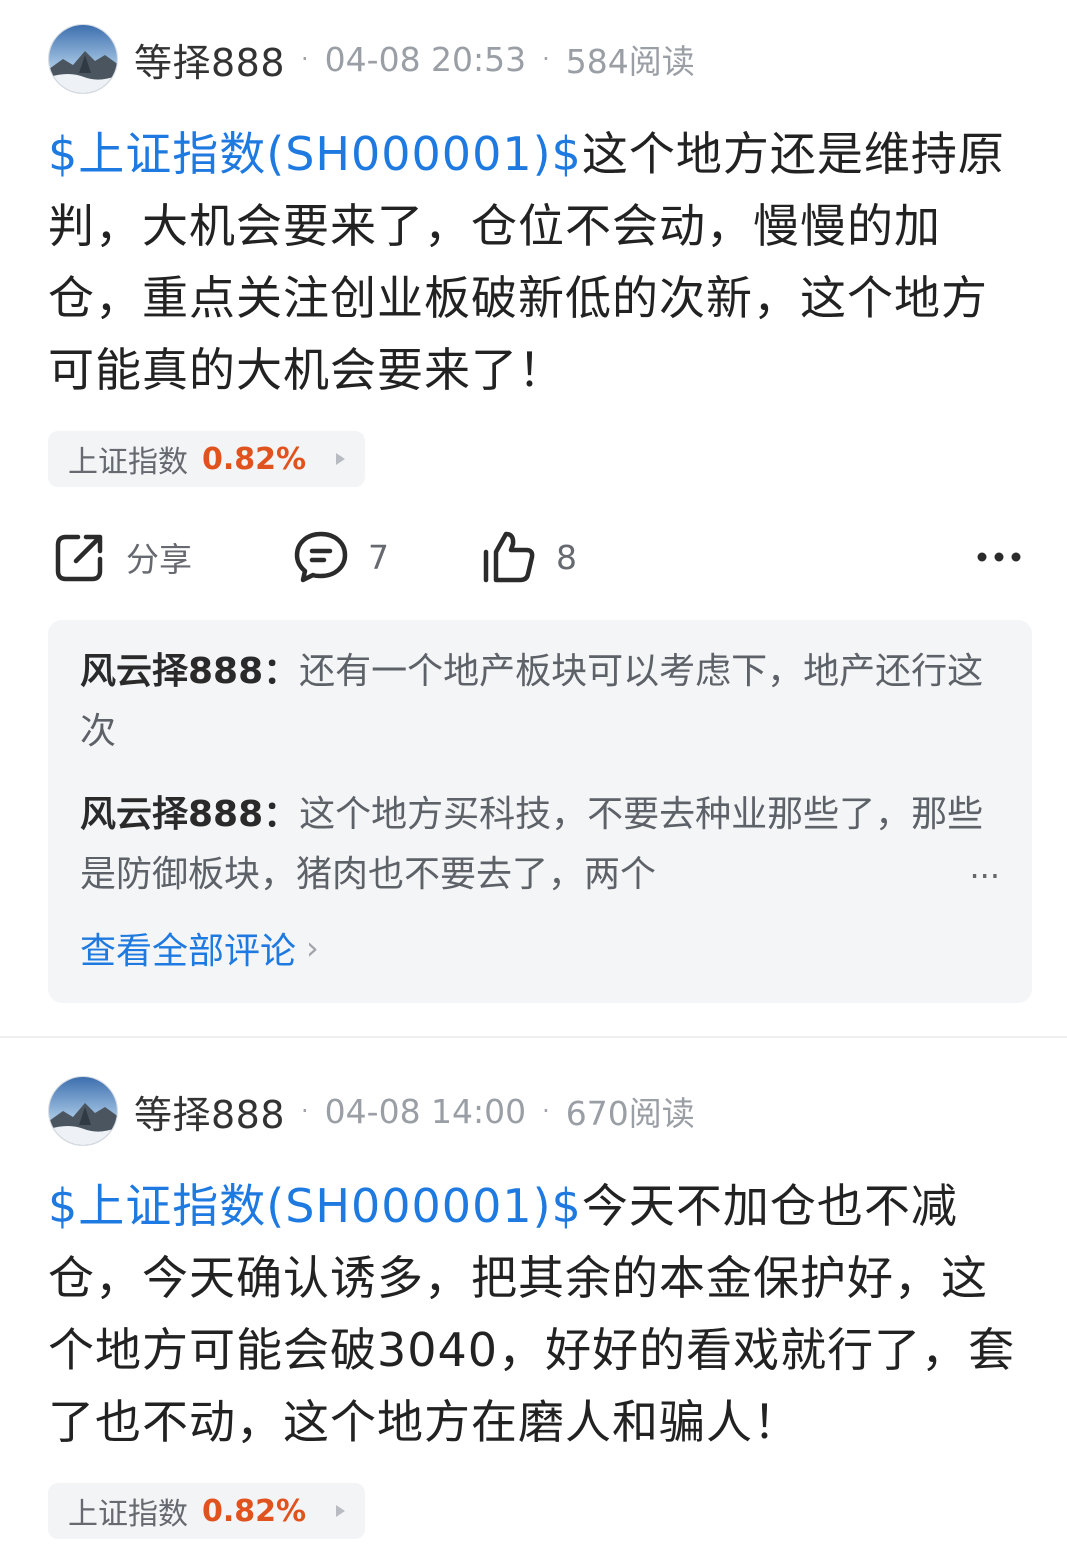  I want to click on post-header: 等择888 · 04-08 14:00 · 670阅读, so click(371, 1111).